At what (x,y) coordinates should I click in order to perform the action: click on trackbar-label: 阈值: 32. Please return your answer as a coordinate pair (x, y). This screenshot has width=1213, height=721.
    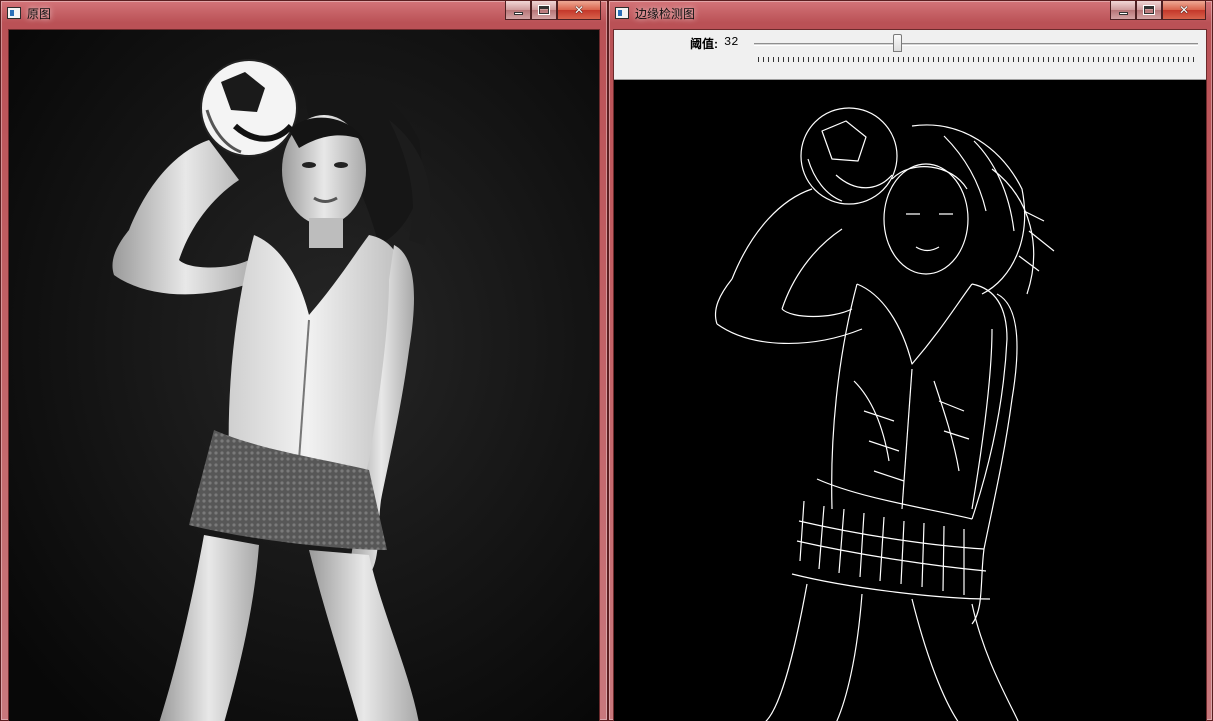
    Looking at the image, I should click on (714, 43).